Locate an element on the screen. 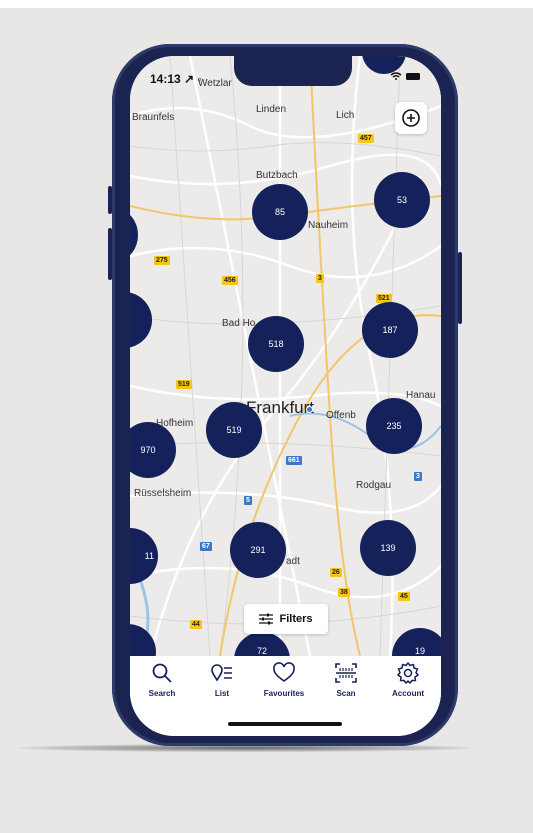 The height and width of the screenshot is (833, 533). bottom-tab-bar: Search List Favourites Scan Account is located at coordinates (285, 696).